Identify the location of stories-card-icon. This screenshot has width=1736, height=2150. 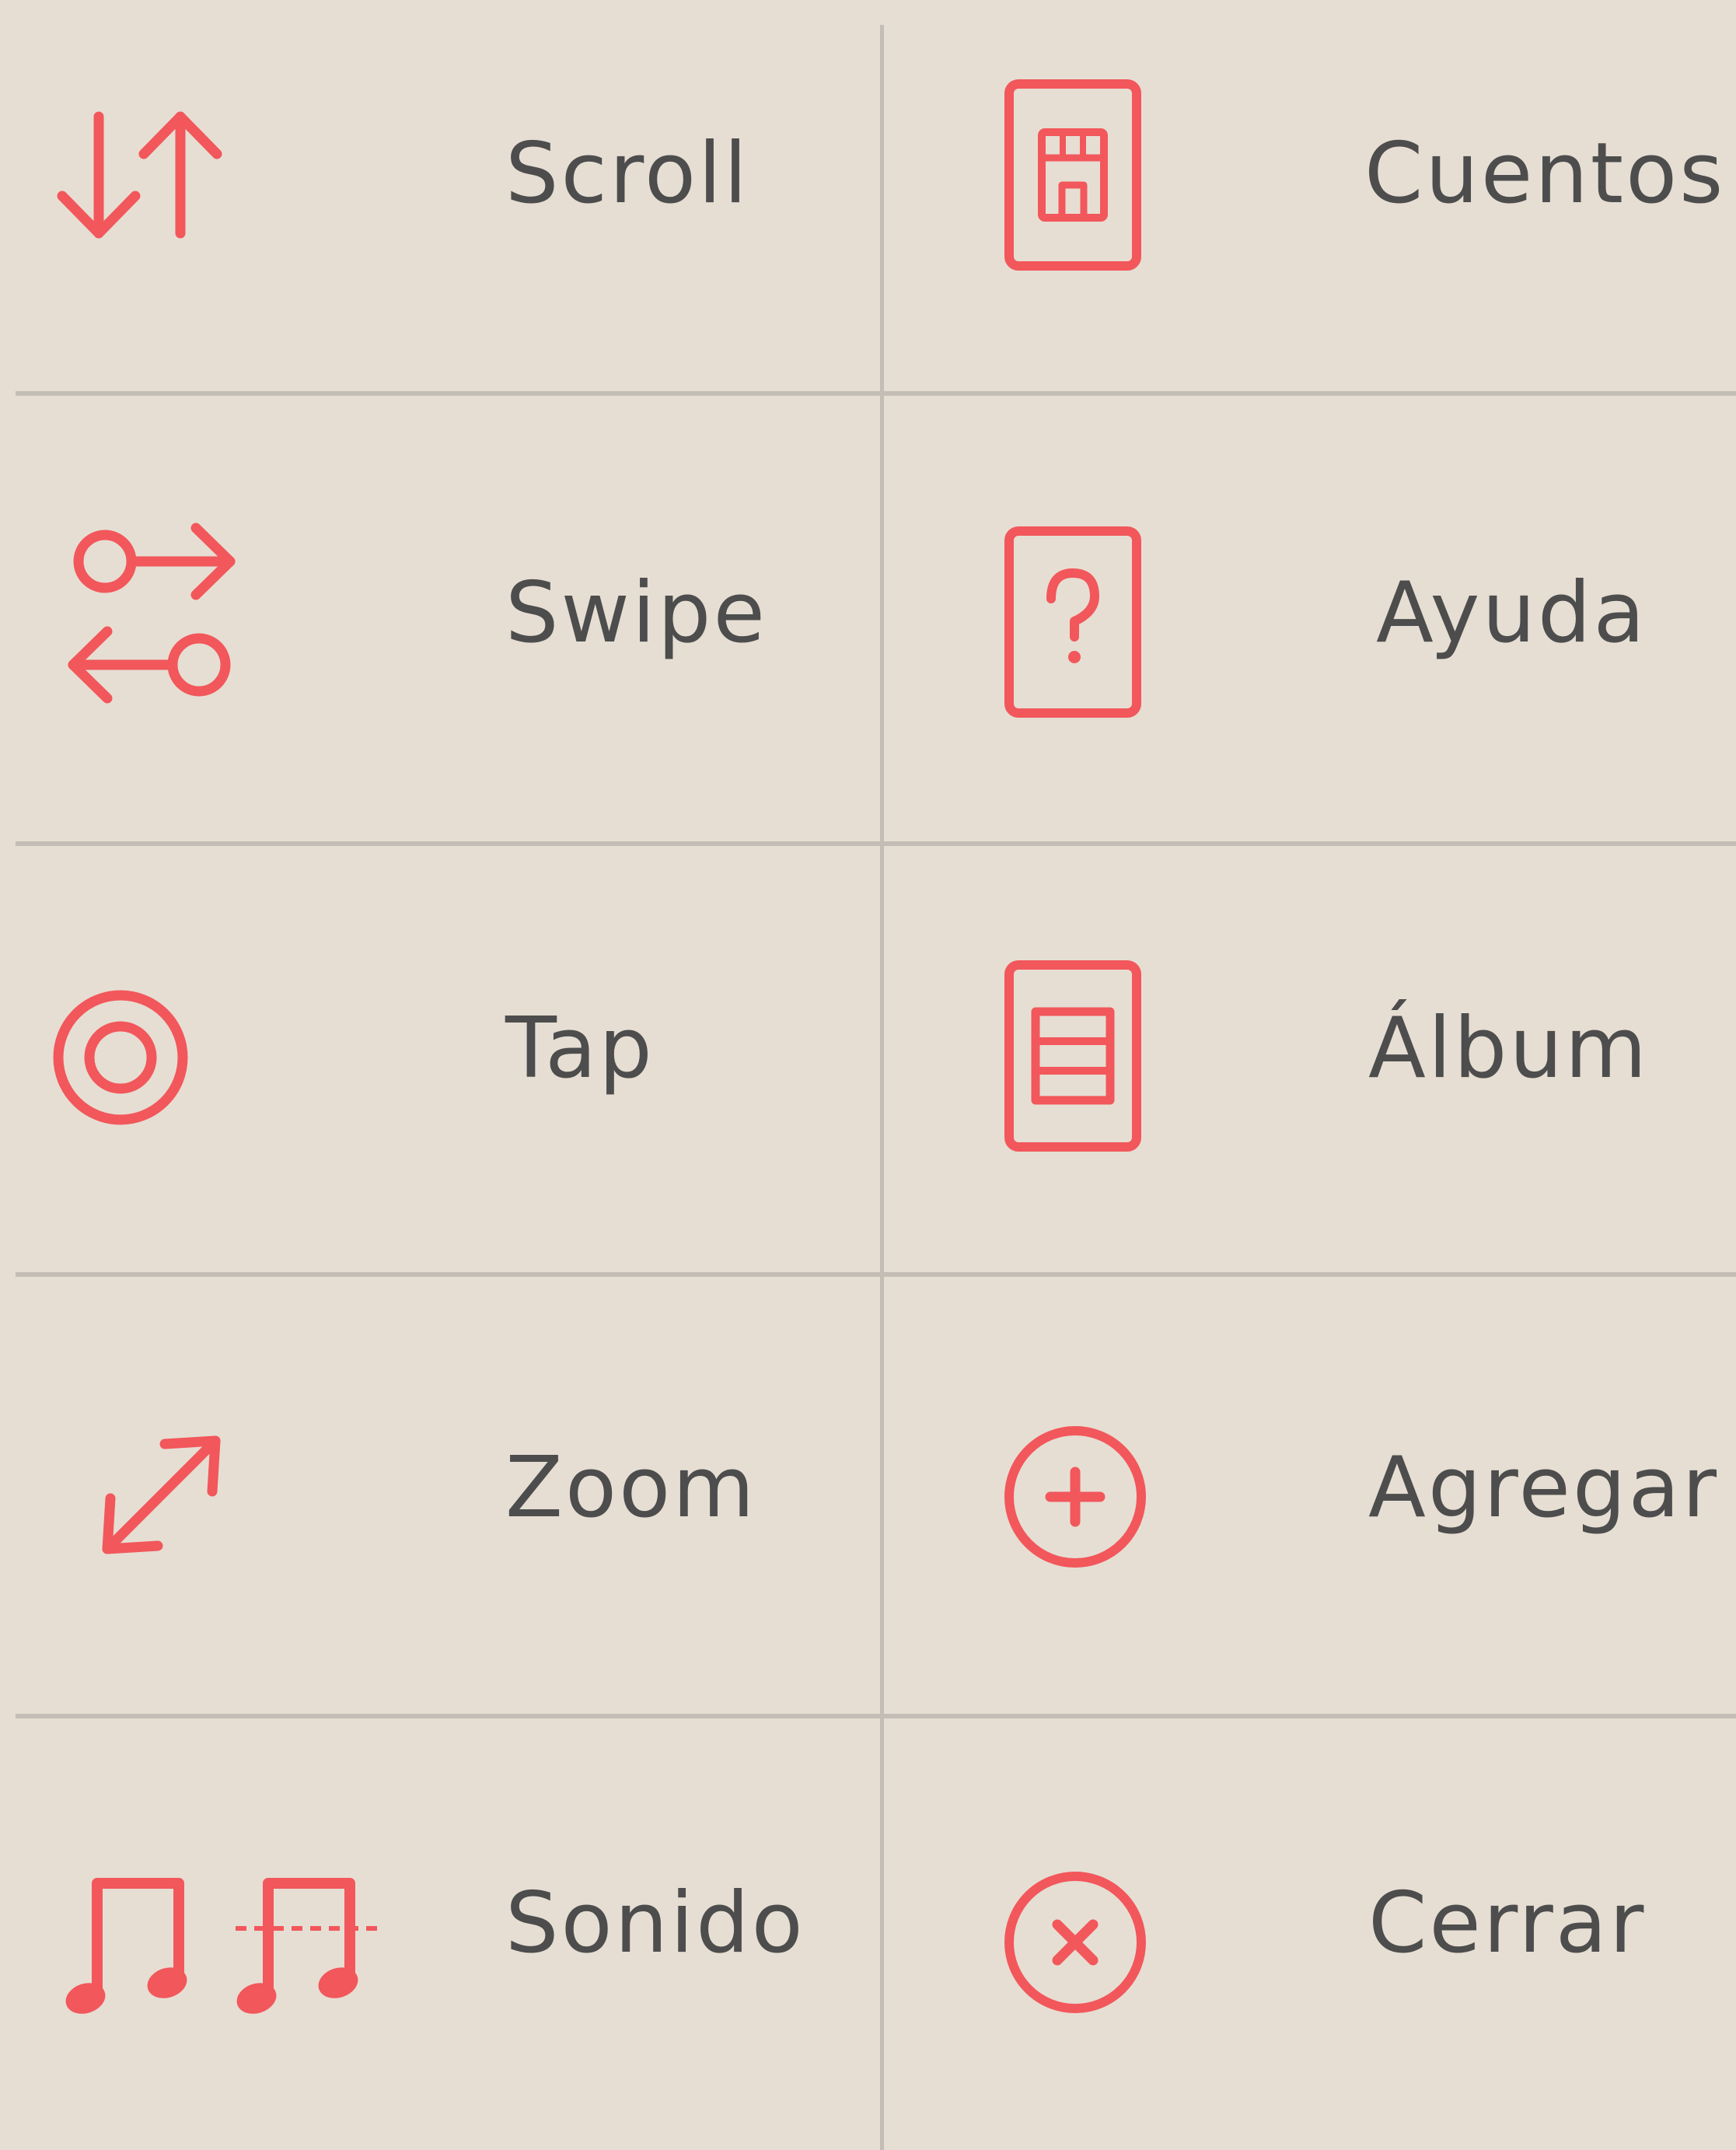
(1073, 175).